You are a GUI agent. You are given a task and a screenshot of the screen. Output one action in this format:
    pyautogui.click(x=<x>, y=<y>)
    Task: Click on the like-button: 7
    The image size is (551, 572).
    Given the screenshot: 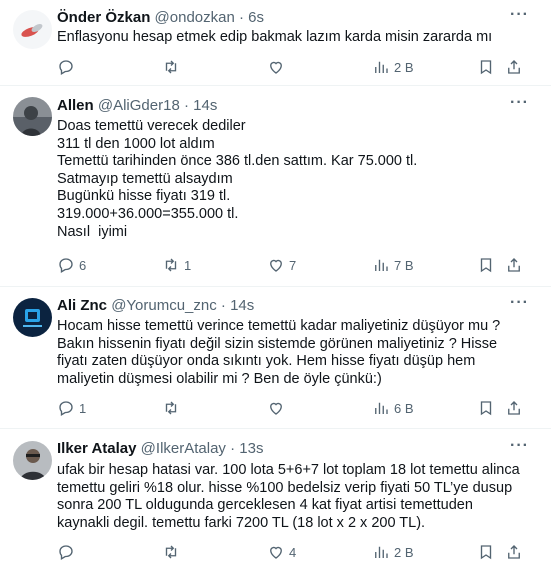 What is the action you would take?
    pyautogui.click(x=281, y=265)
    